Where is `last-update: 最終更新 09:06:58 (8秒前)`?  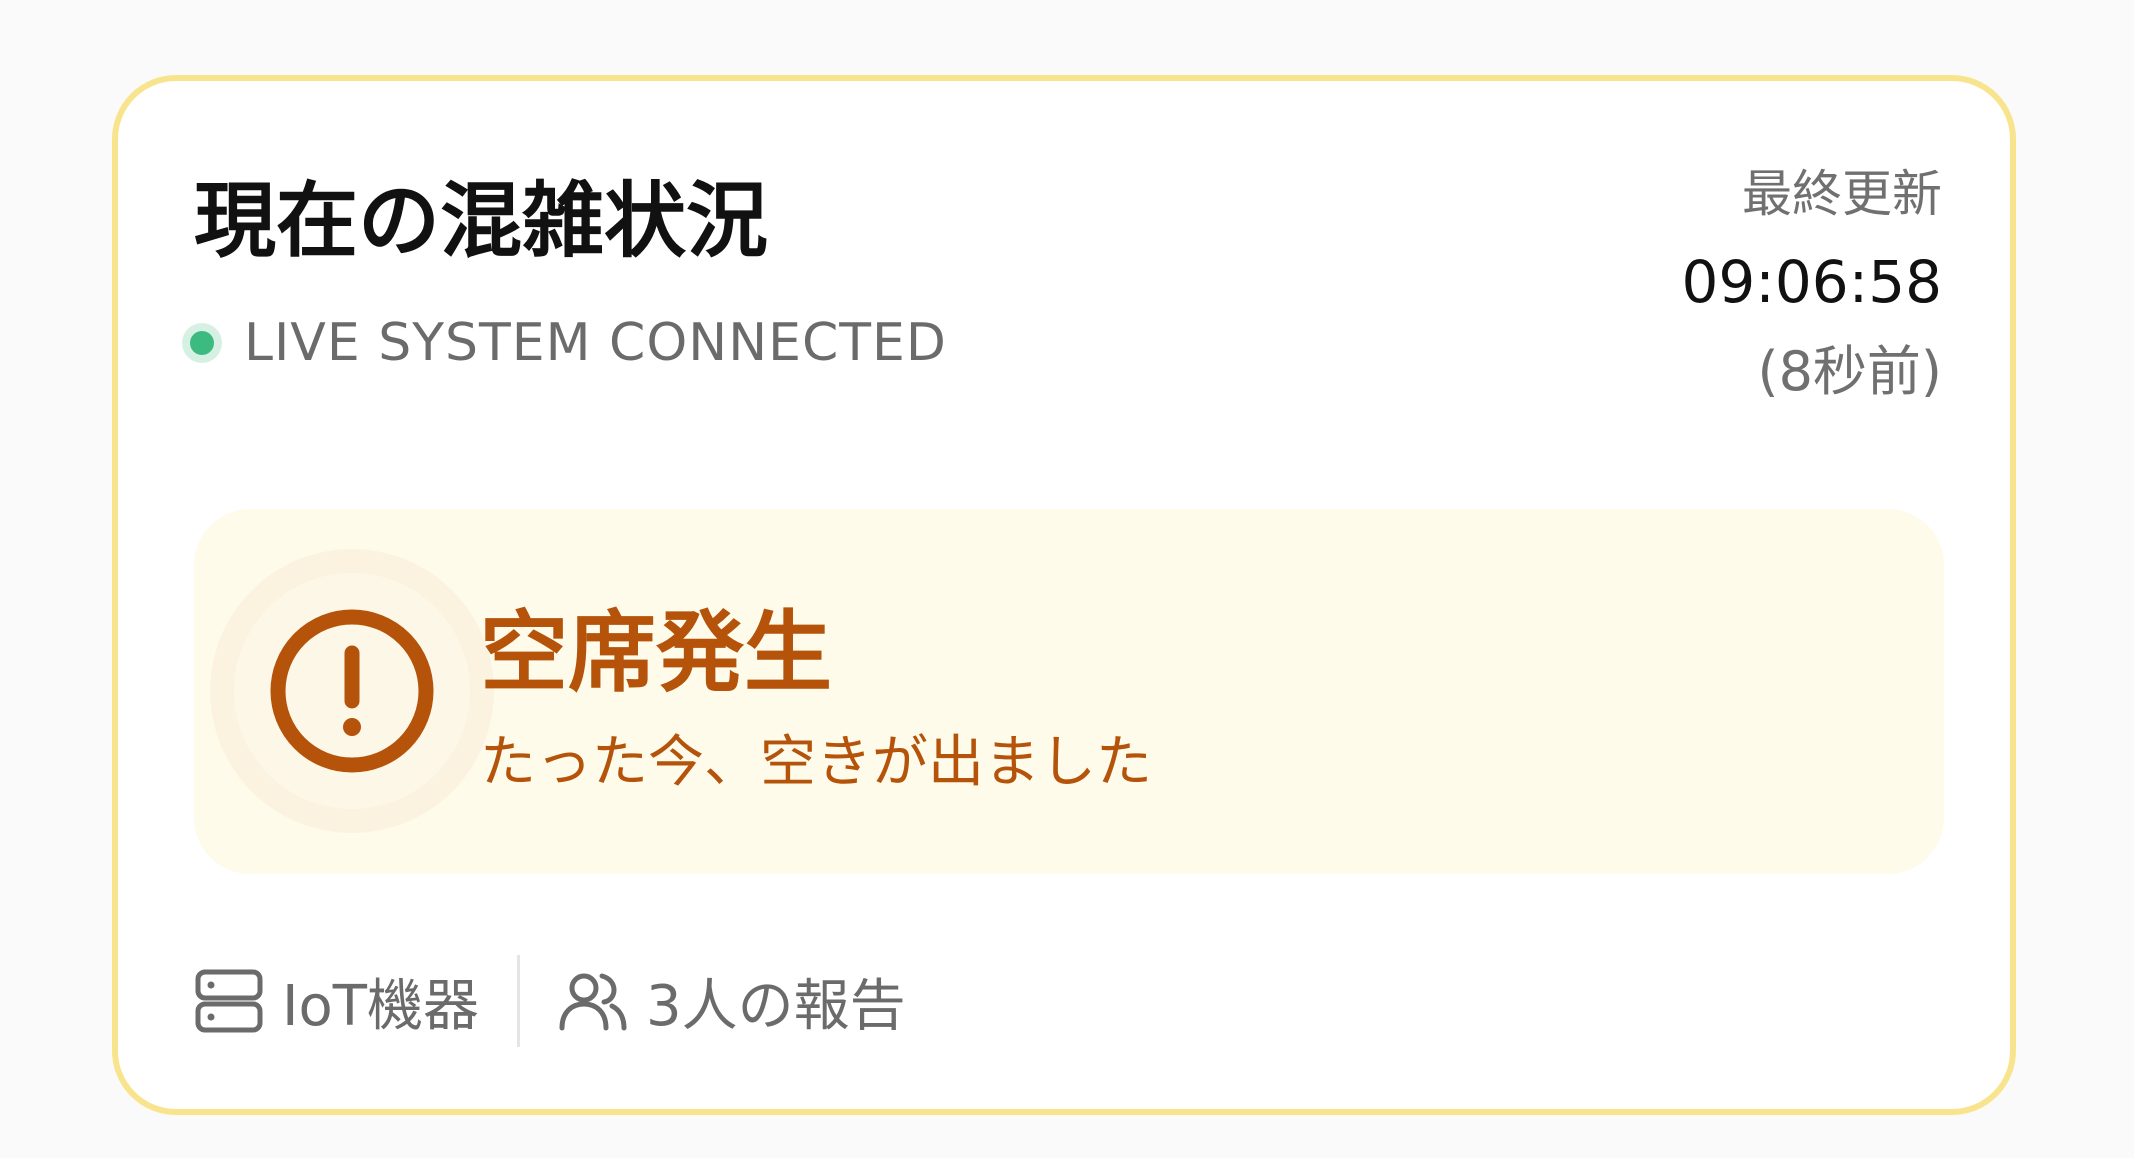
last-update: 最終更新 09:06:58 (8秒前) is located at coordinates (1812, 284).